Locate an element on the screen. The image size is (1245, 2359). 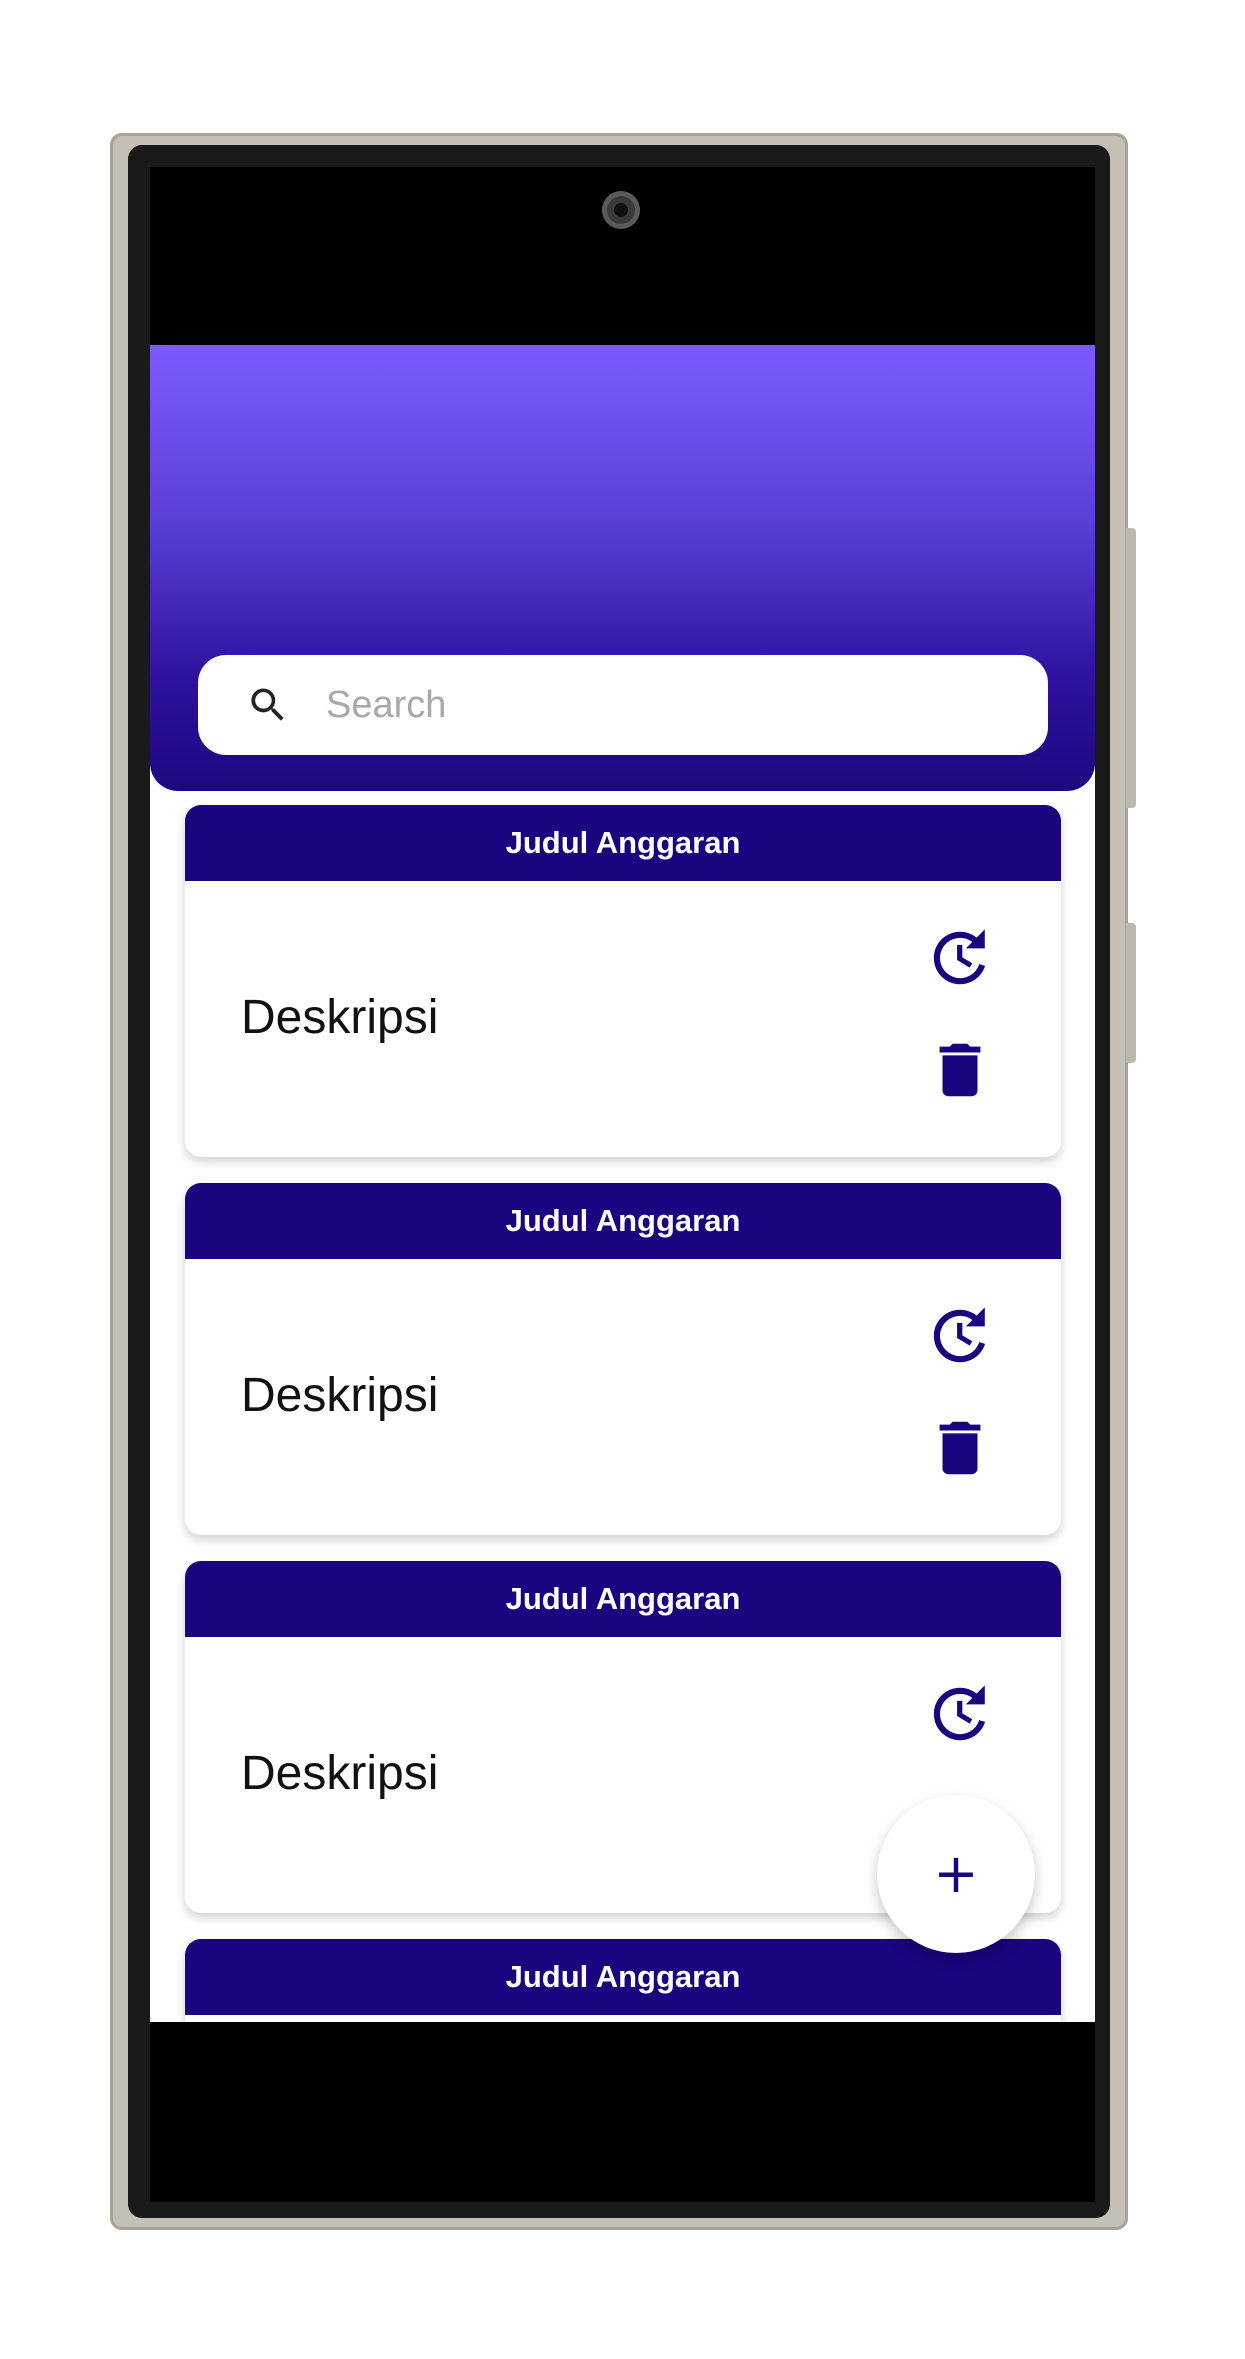
search-input is located at coordinates (676, 705).